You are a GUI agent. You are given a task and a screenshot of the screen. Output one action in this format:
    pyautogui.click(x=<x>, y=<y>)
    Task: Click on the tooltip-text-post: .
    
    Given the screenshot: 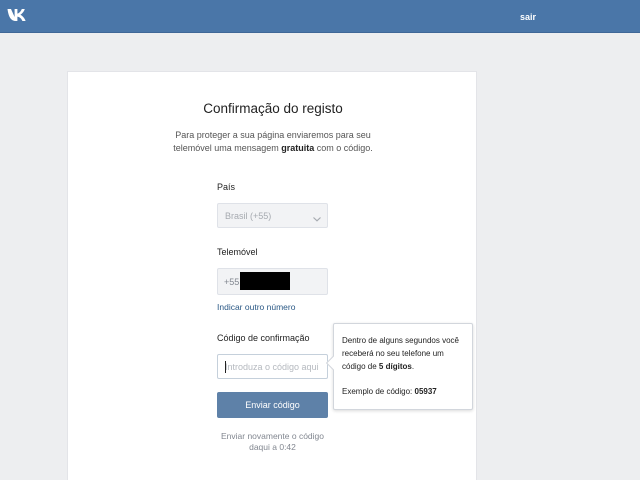 What is the action you would take?
    pyautogui.click(x=413, y=366)
    